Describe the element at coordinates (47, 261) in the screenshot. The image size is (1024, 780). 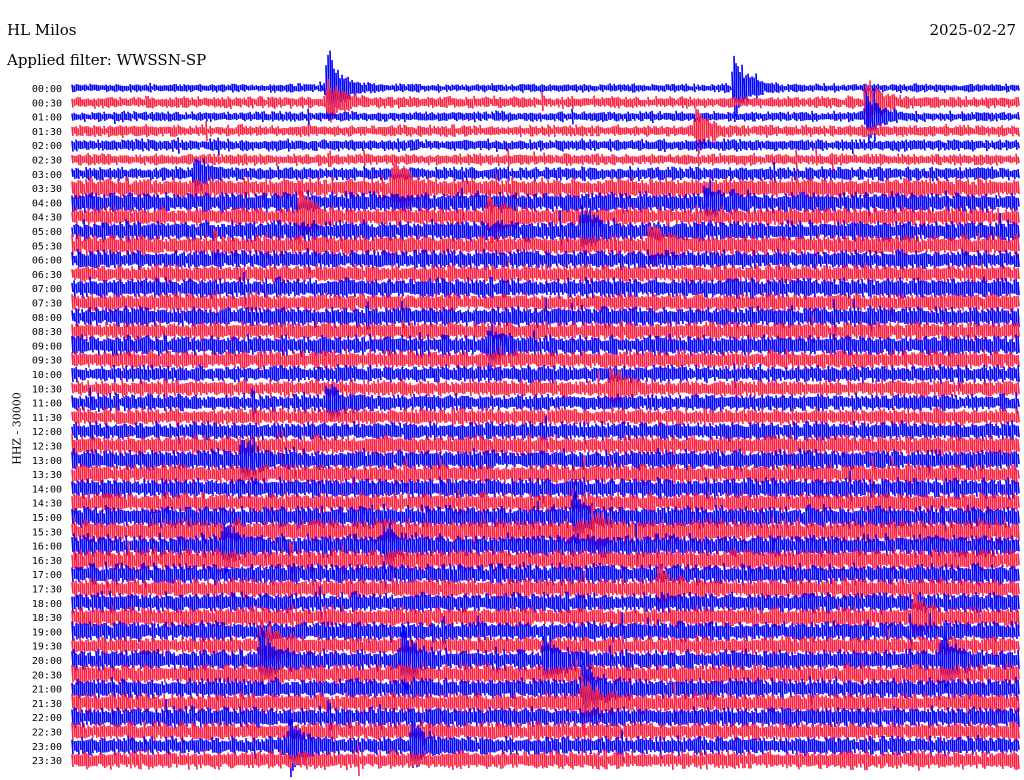
I see `row-time-label: 06:00` at that location.